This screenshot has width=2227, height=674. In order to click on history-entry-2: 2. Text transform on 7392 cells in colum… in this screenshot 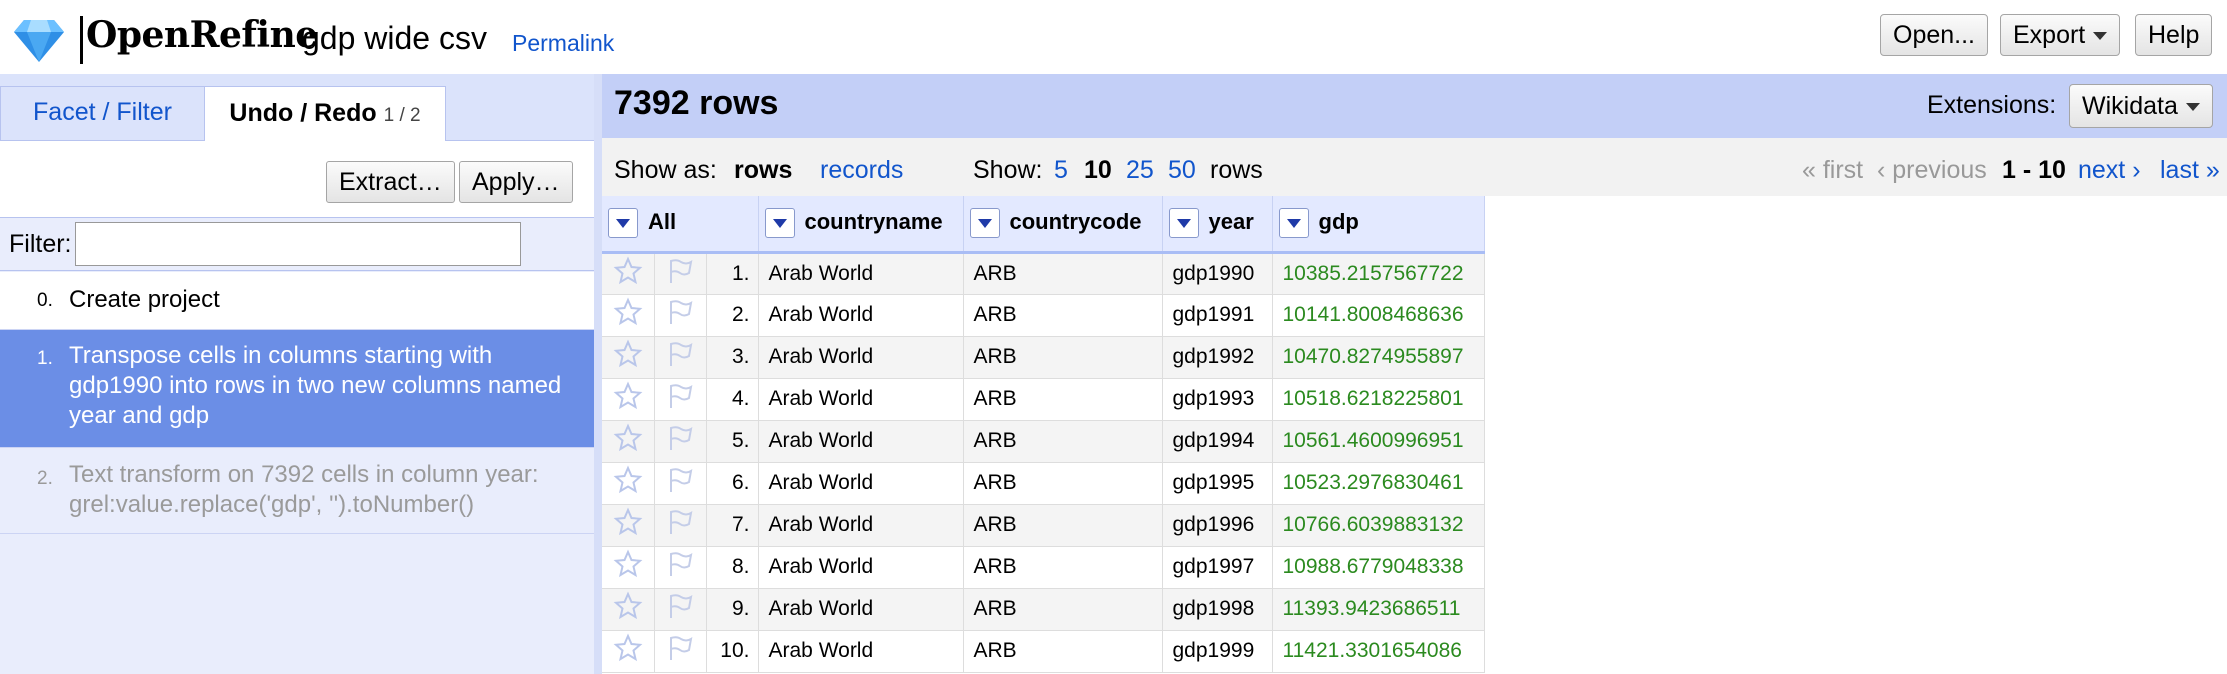, I will do `click(297, 491)`.